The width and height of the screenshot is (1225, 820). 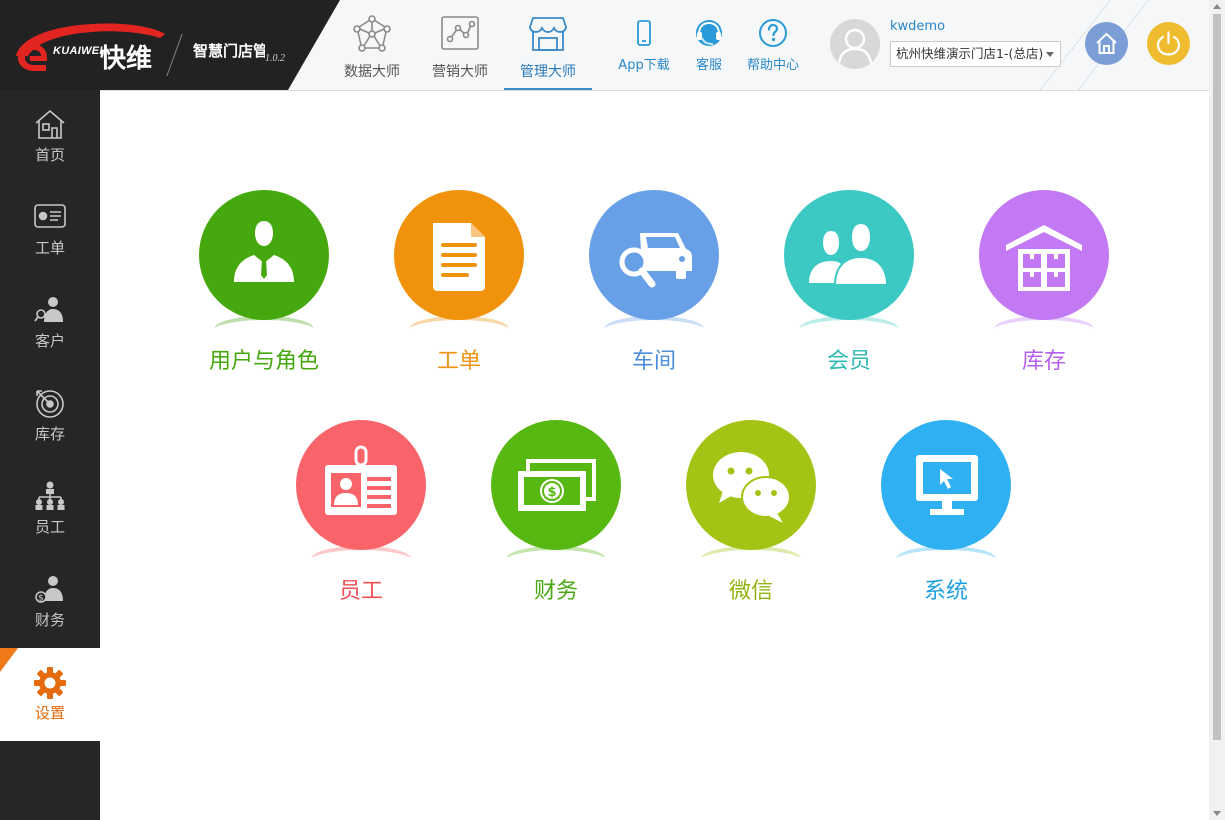 I want to click on module-member: 会员, so click(x=849, y=290).